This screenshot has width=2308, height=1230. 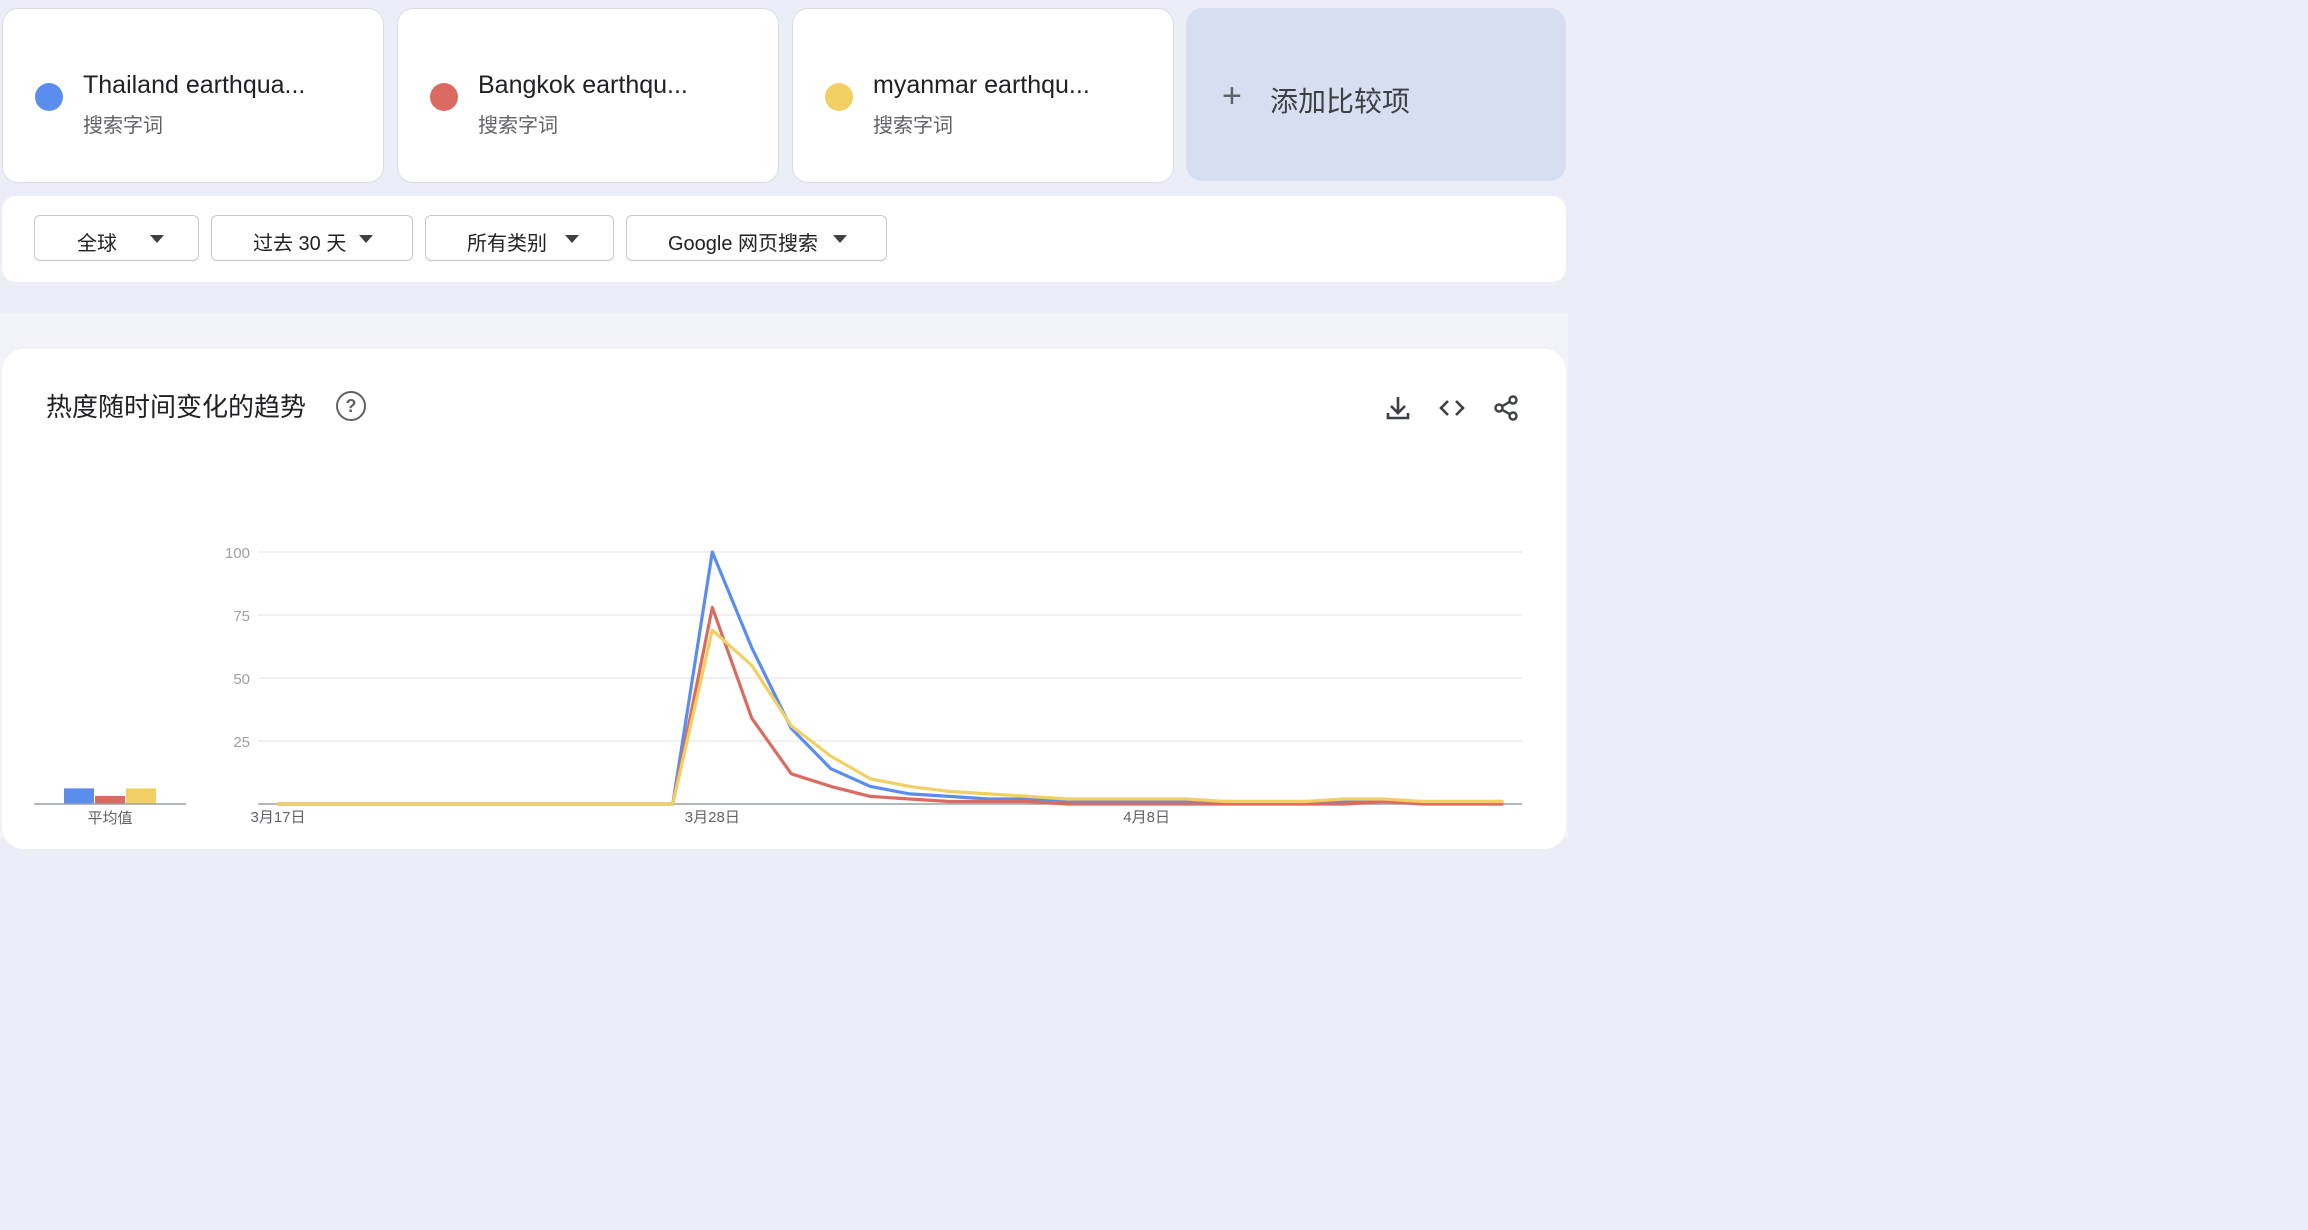 I want to click on x-tick-label: 4月8日, so click(x=1146, y=817).